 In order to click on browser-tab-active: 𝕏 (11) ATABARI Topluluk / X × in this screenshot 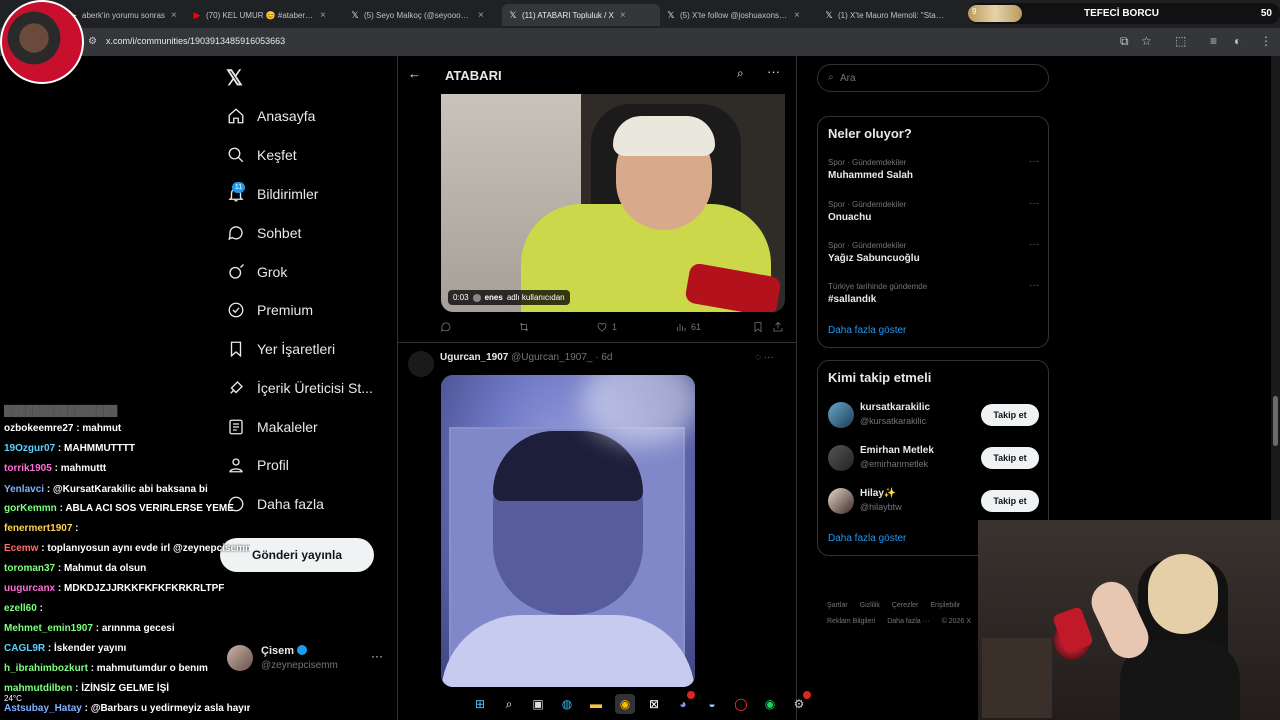, I will do `click(581, 15)`.